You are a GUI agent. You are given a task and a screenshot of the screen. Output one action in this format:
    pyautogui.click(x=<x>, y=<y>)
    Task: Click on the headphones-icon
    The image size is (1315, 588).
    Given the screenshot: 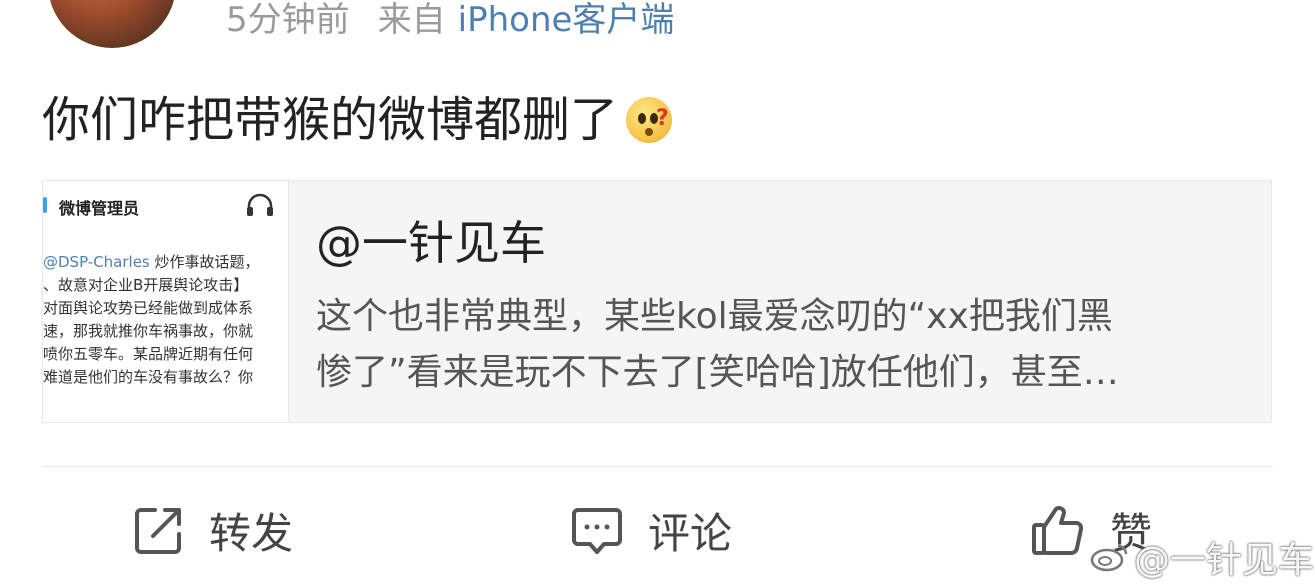 What is the action you would take?
    pyautogui.click(x=260, y=204)
    